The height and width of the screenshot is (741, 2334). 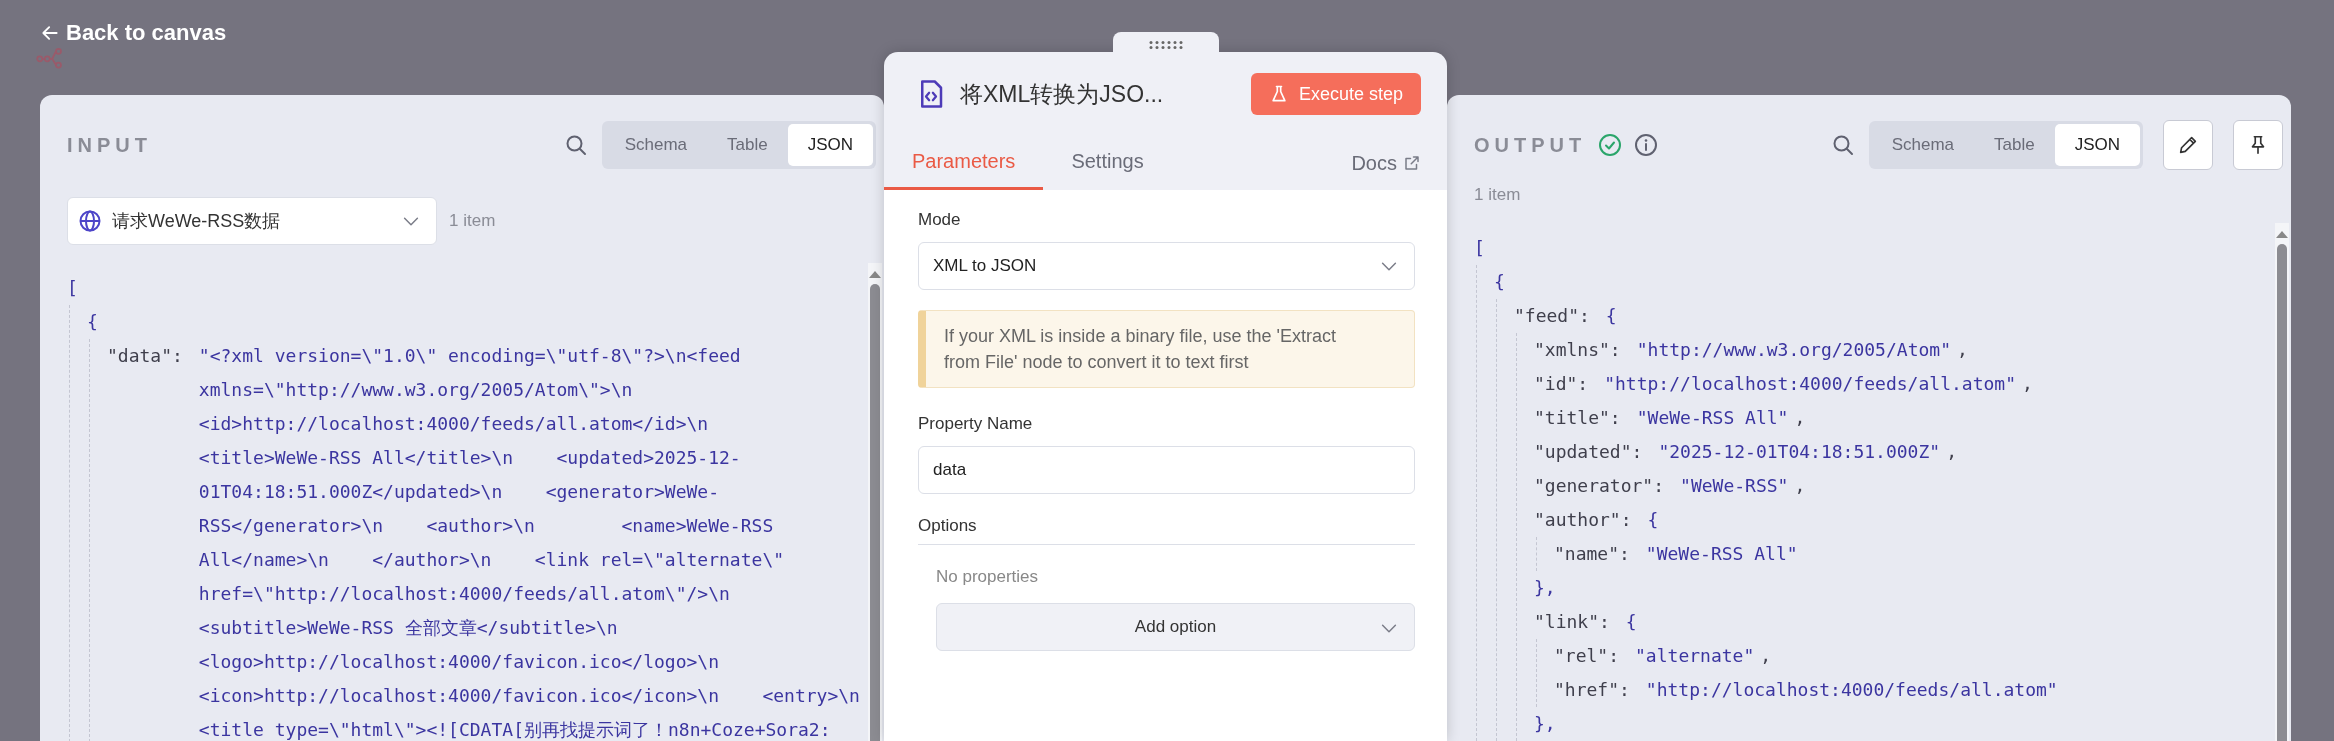 I want to click on info-icon, so click(x=1646, y=145).